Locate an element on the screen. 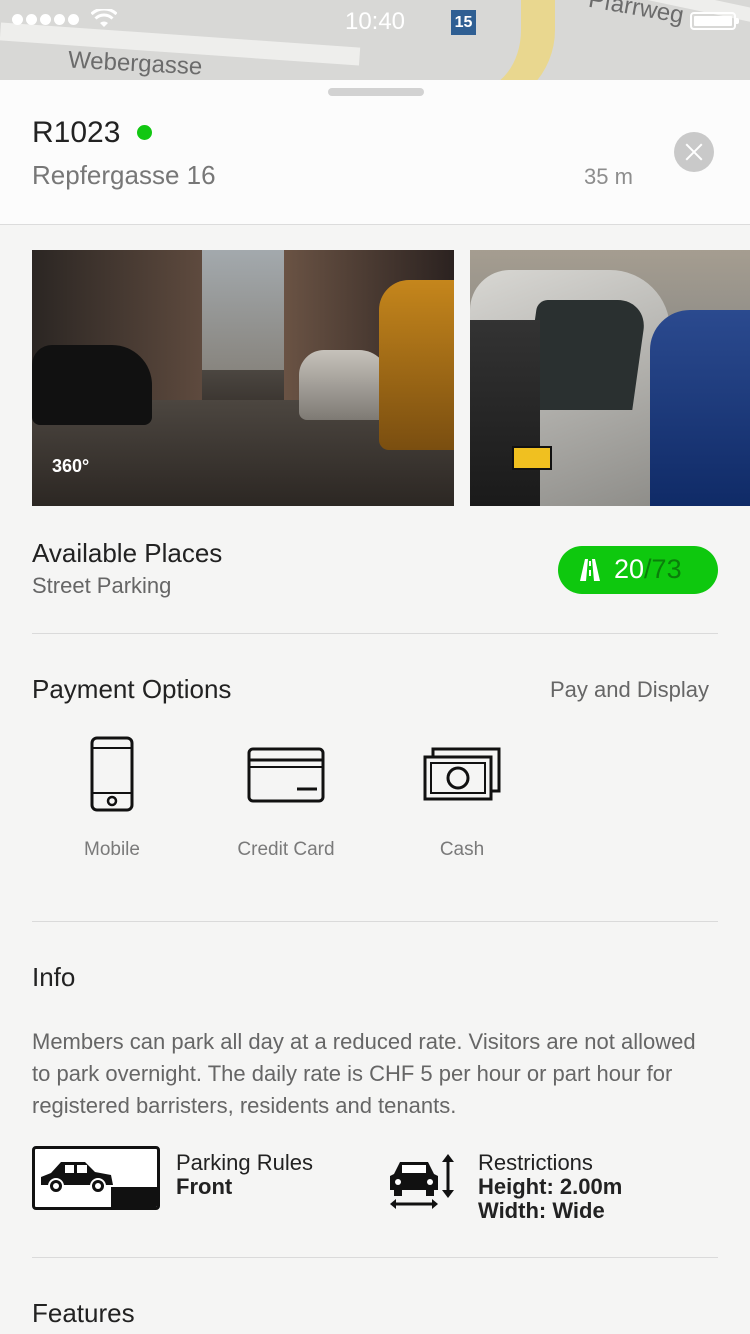 Image resolution: width=750 pixels, height=1334 pixels. availability-badge: 20/73 is located at coordinates (638, 570).